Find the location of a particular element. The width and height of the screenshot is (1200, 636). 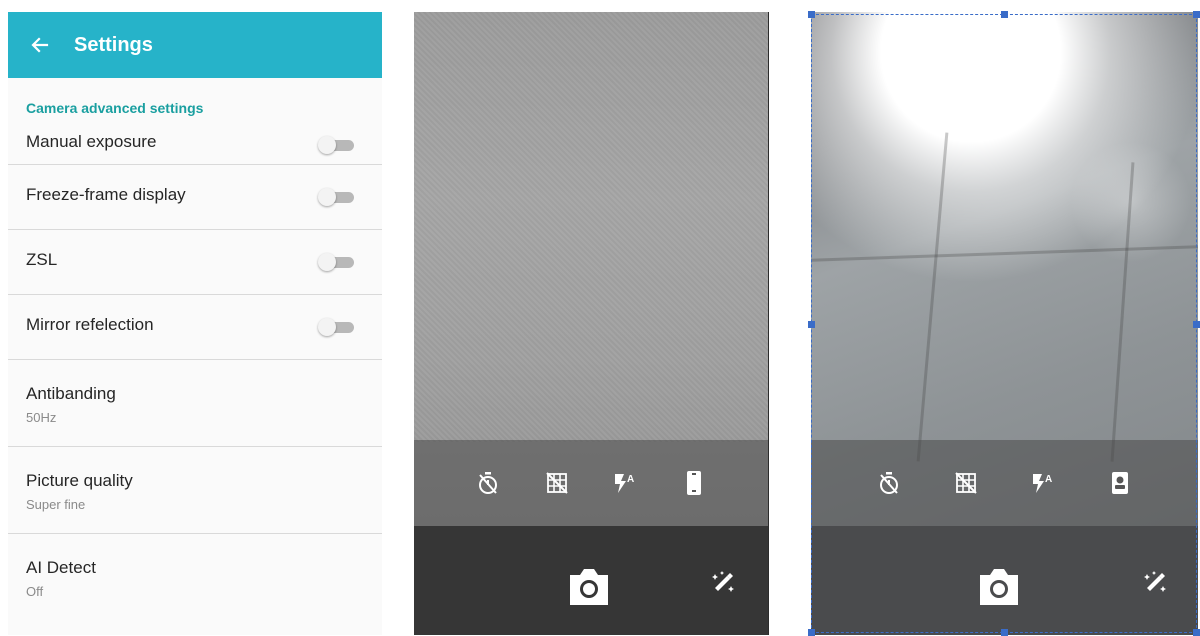

manual-exposure-toggle is located at coordinates (335, 145).